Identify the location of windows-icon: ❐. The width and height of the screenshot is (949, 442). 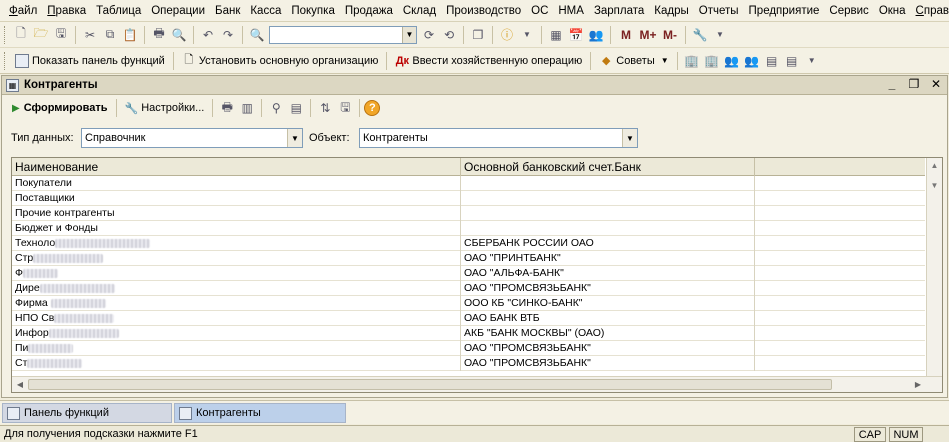
(478, 35).